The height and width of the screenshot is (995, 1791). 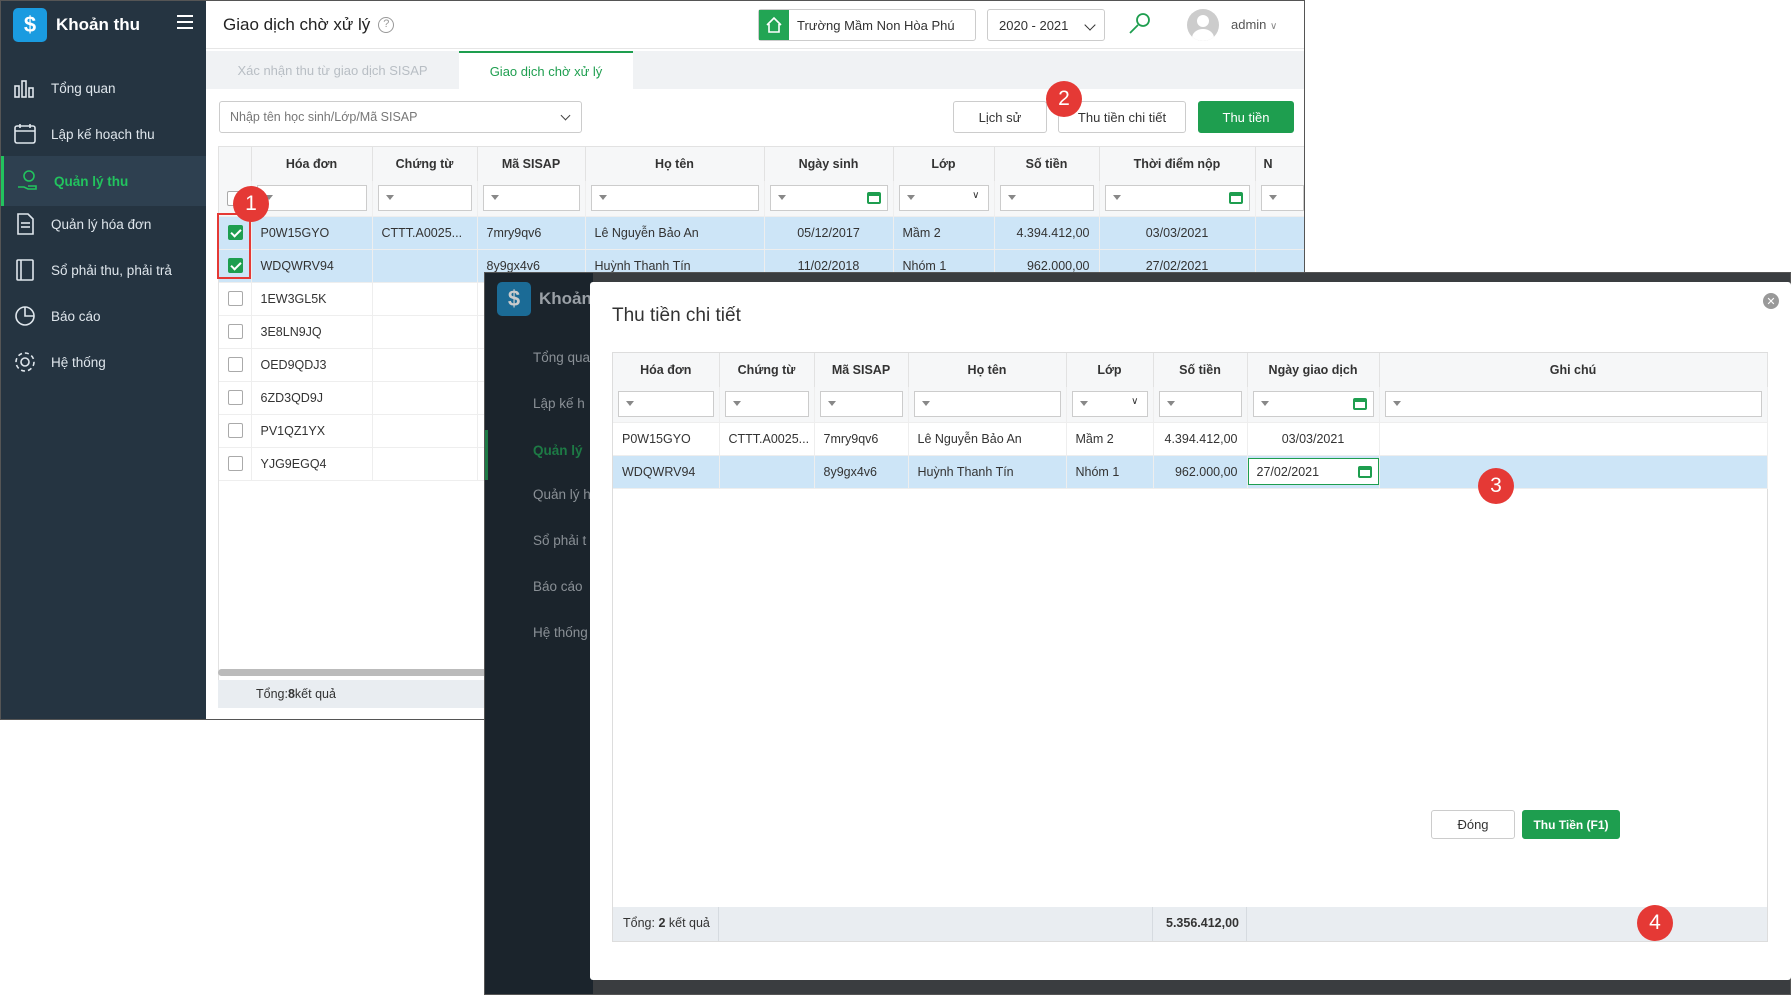 I want to click on history-button: Lịch sử, so click(x=1000, y=117).